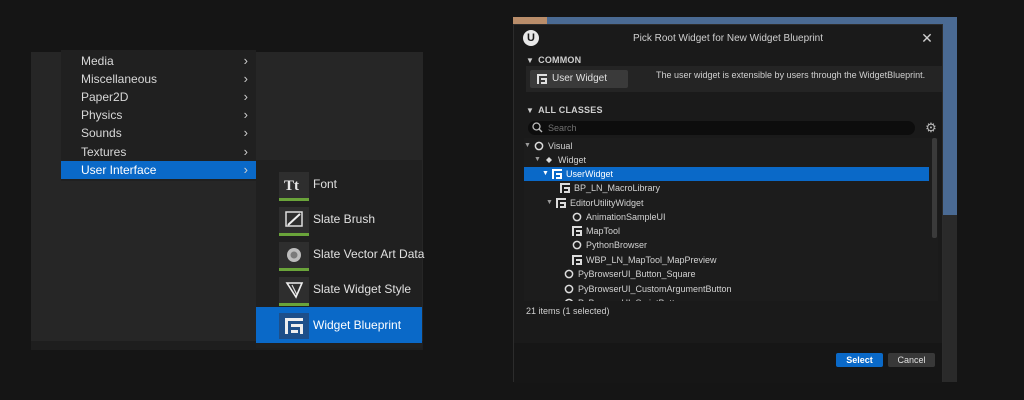  Describe the element at coordinates (931, 128) in the screenshot. I see `settings-gear-icon: ⚙` at that location.